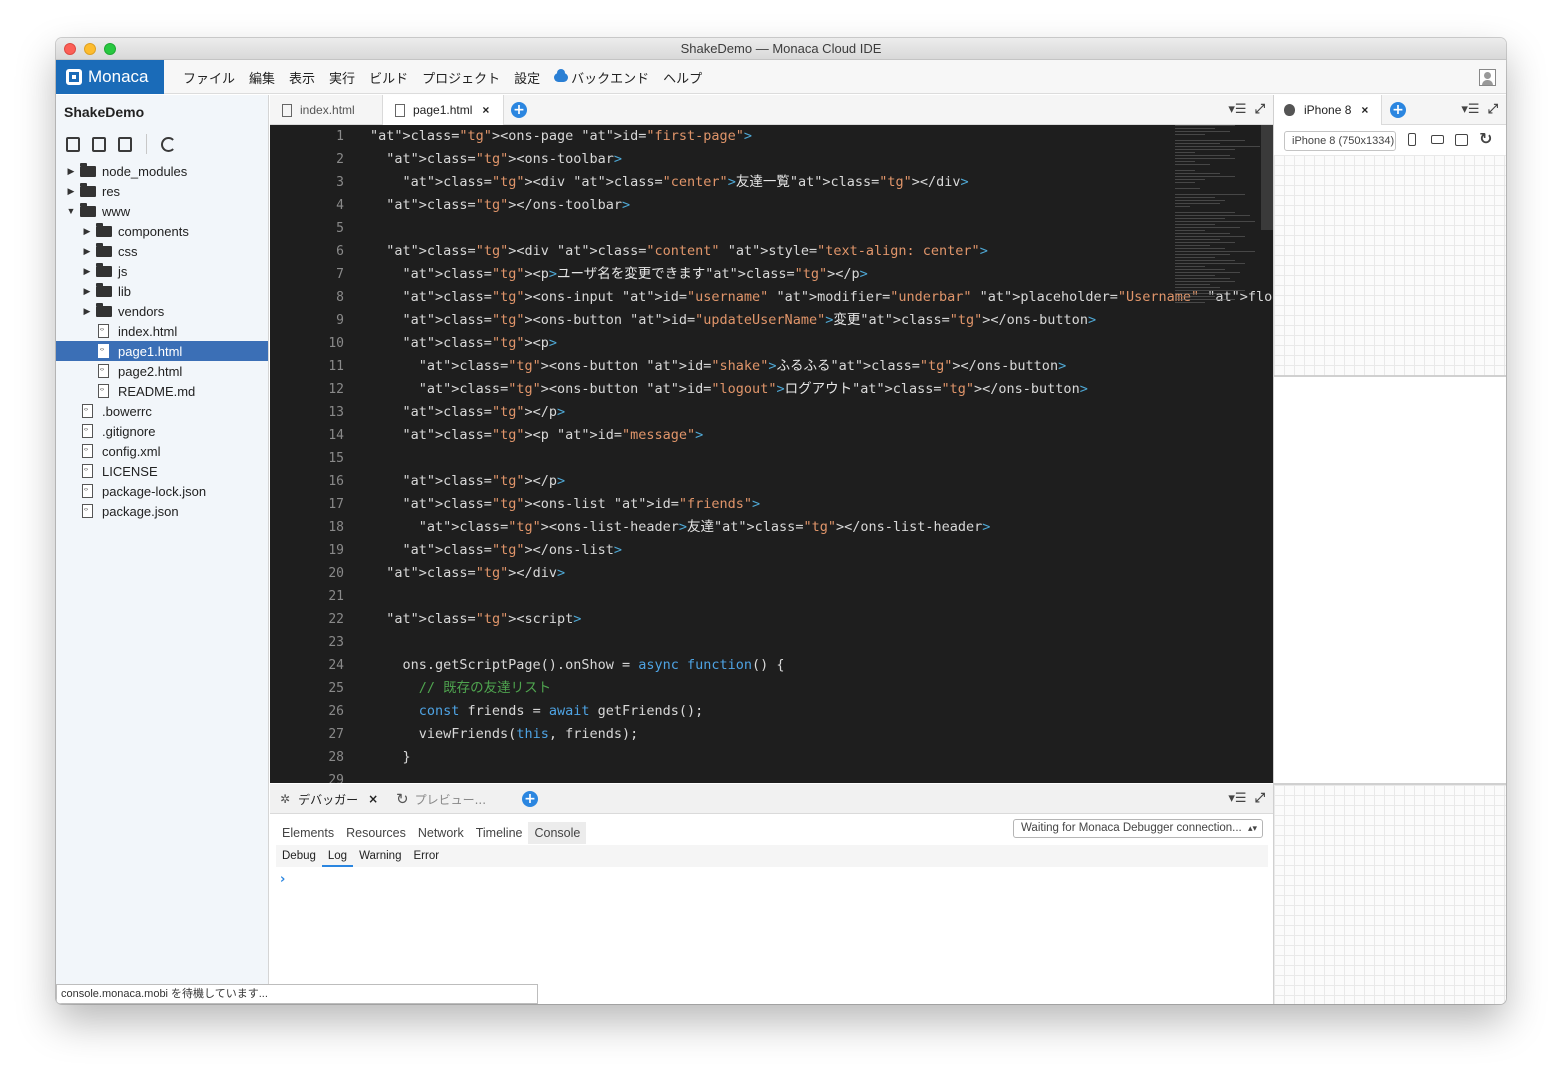 This screenshot has width=1562, height=1078. I want to click on tab-page1-html: page1.html ×, so click(443, 110).